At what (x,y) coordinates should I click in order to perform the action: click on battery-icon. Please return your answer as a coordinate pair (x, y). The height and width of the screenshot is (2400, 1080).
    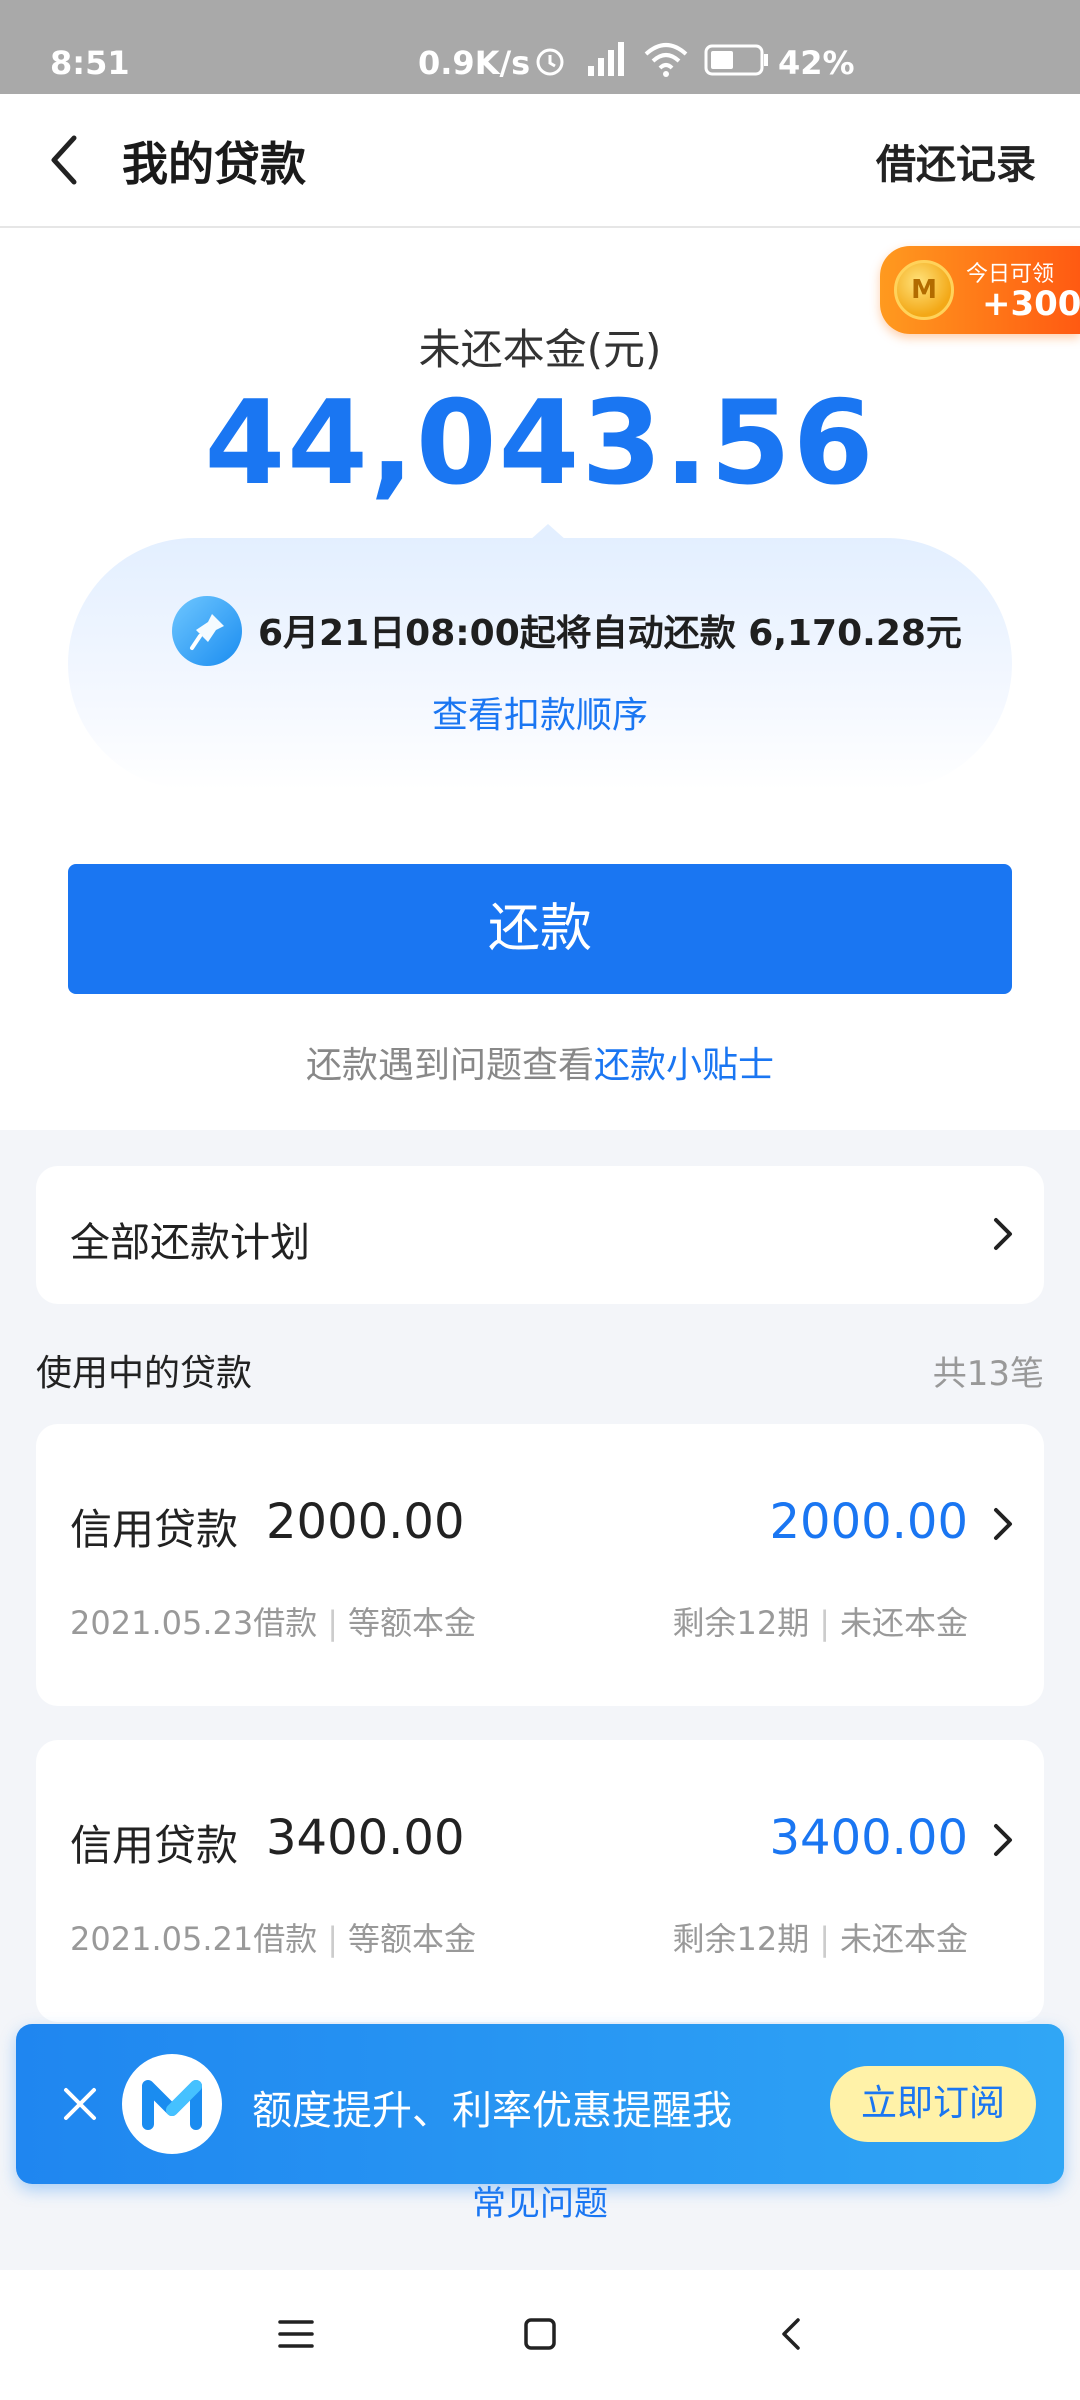
    Looking at the image, I should click on (736, 60).